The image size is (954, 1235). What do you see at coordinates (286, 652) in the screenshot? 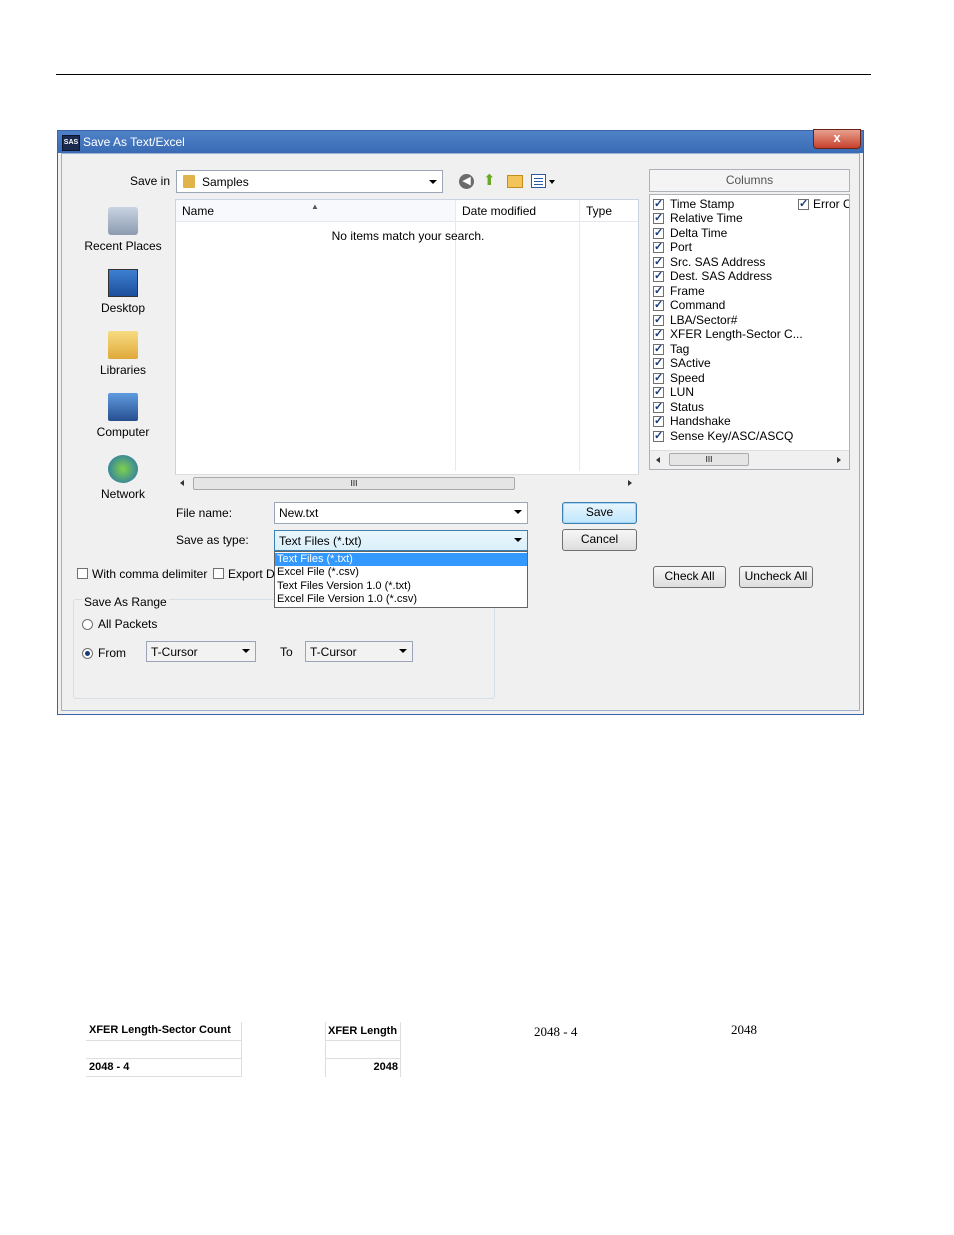
I see `to-label: To` at bounding box center [286, 652].